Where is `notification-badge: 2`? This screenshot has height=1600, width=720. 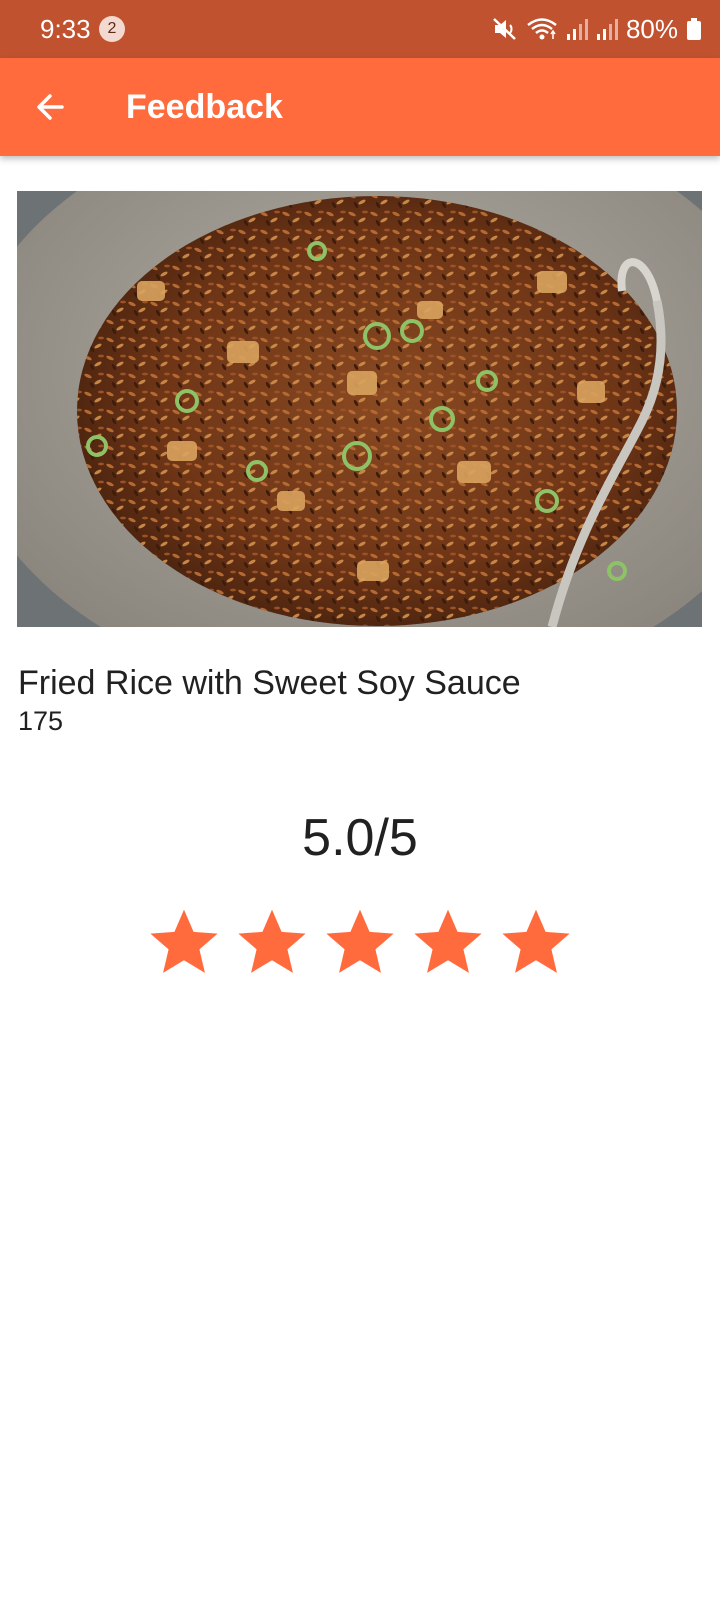
notification-badge: 2 is located at coordinates (112, 29).